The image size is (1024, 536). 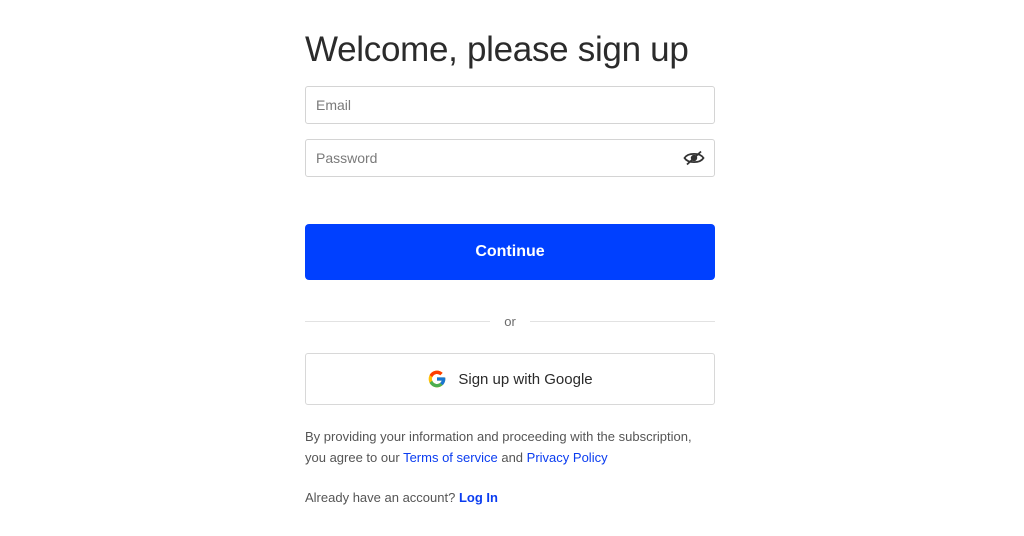 I want to click on login-prompt-text: Already have an account?, so click(x=380, y=497).